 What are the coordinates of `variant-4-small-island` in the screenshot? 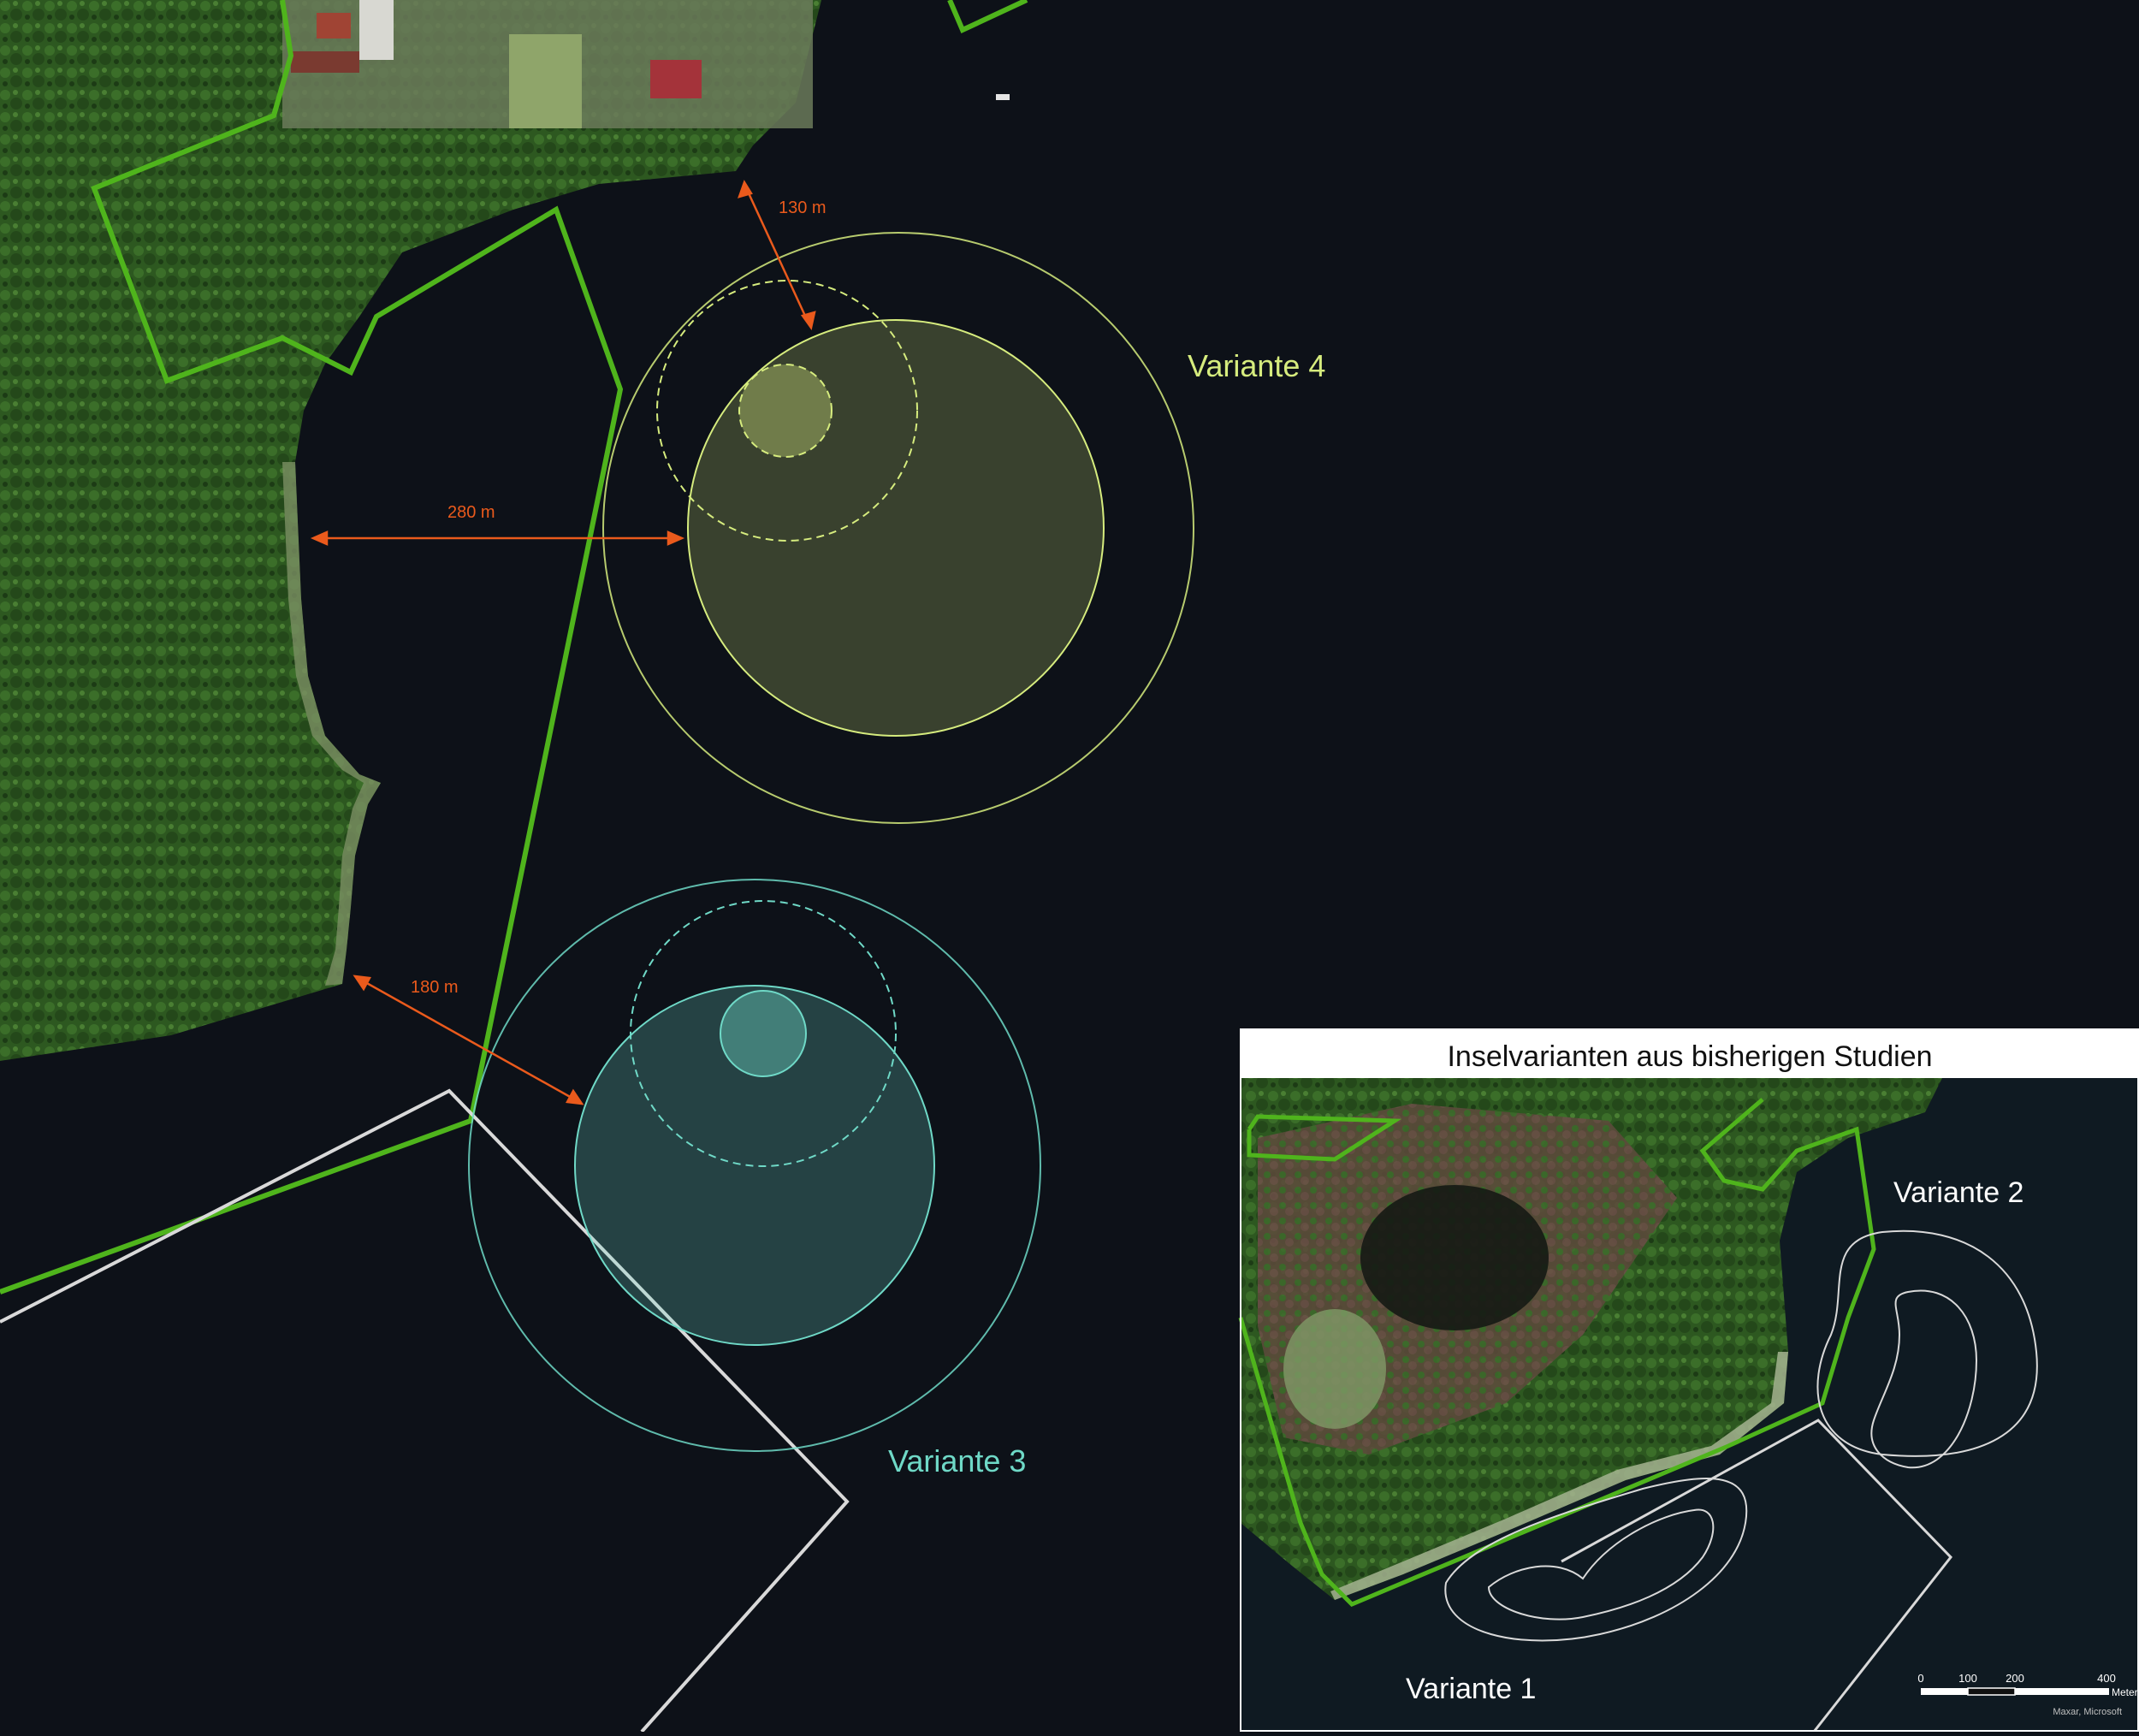 It's located at (785, 411).